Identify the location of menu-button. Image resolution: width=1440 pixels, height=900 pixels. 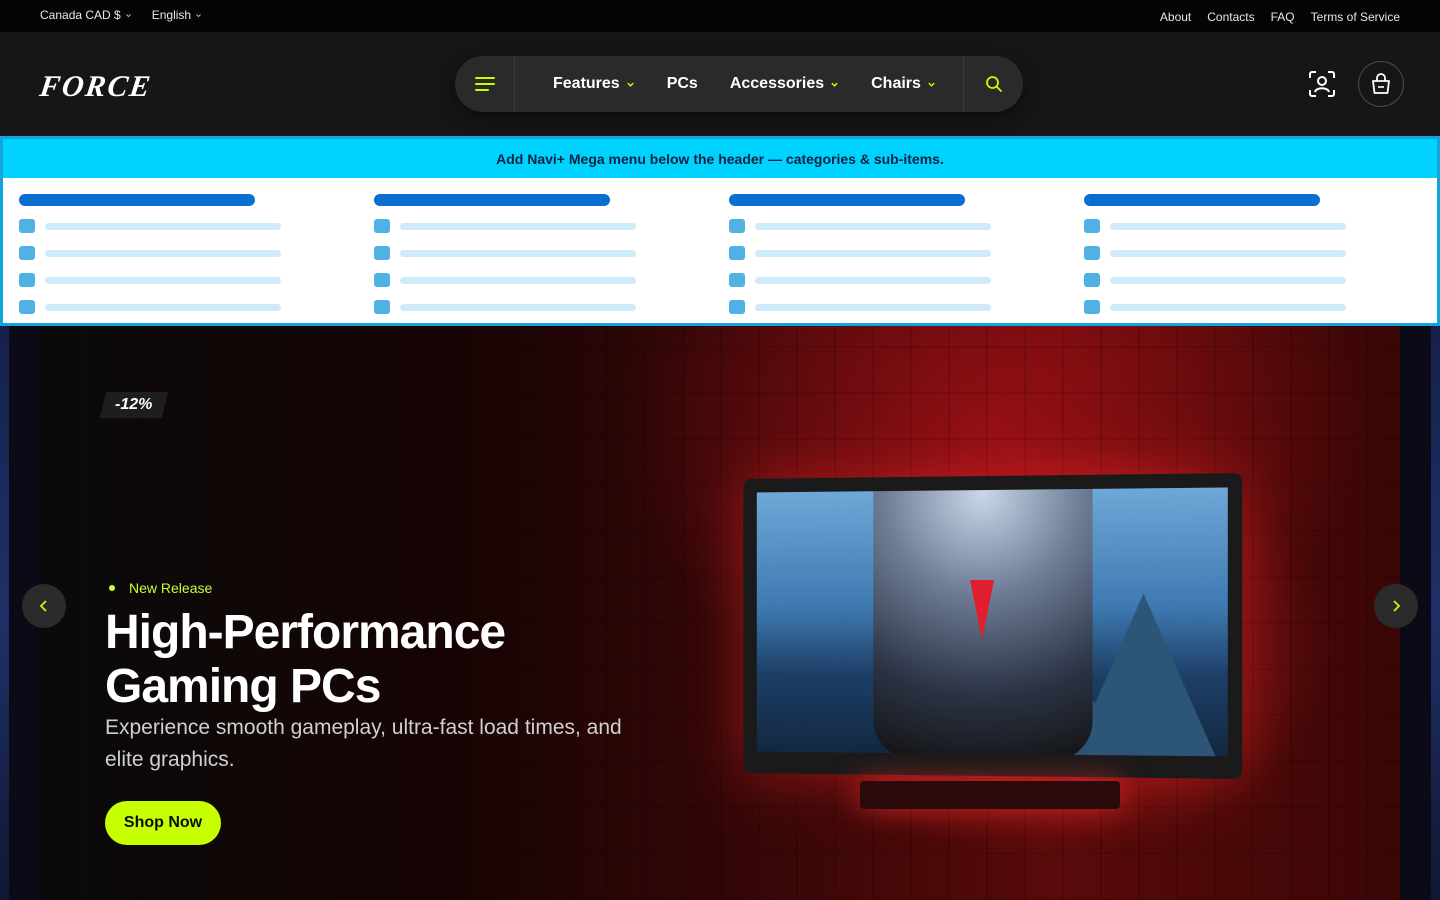
(485, 84).